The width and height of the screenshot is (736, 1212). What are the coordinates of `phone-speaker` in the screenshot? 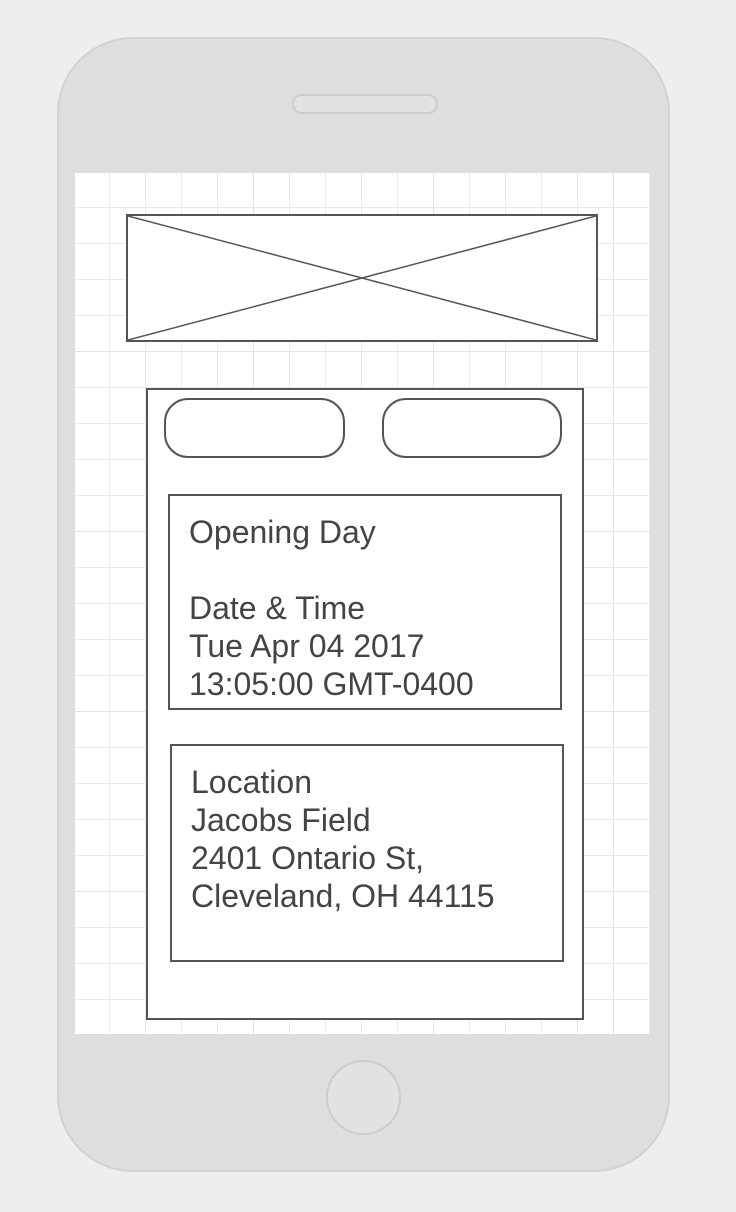 It's located at (365, 104).